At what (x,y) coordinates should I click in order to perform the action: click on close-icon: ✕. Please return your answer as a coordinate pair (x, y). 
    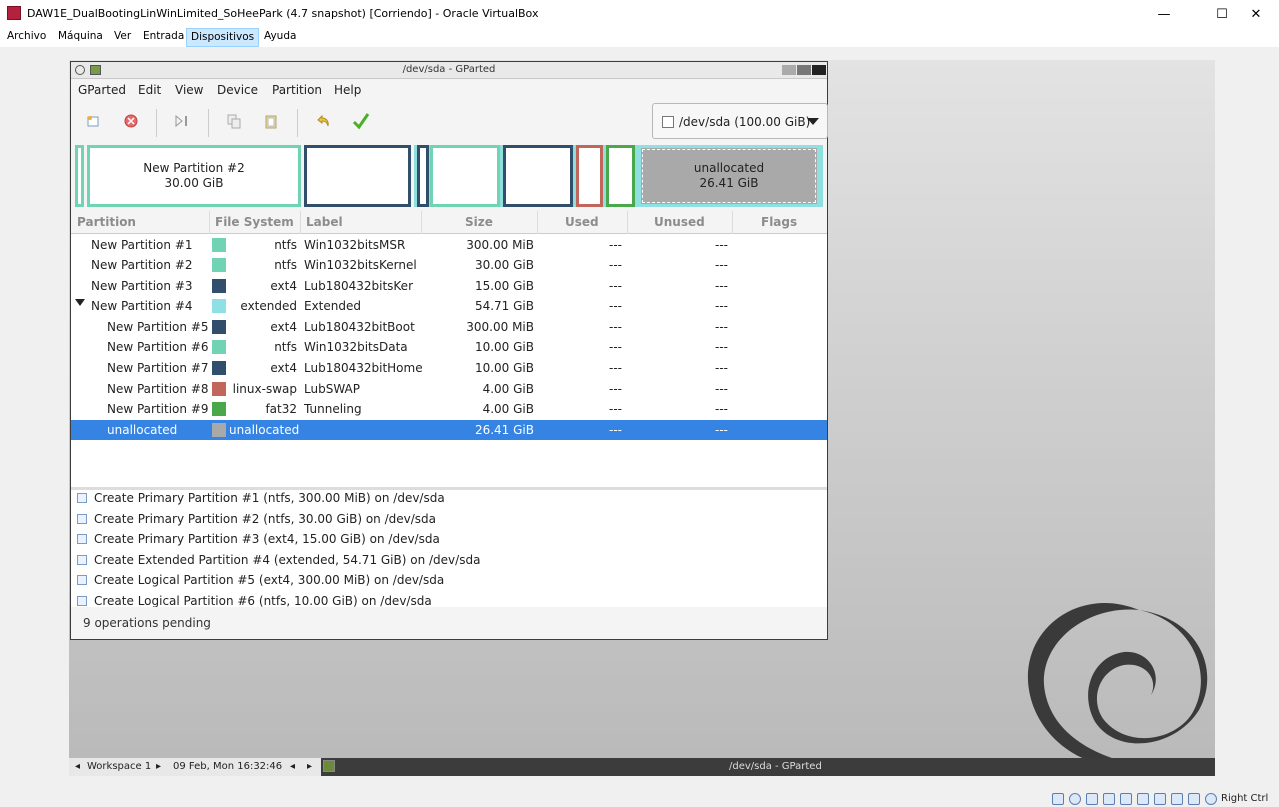
    Looking at the image, I should click on (1256, 14).